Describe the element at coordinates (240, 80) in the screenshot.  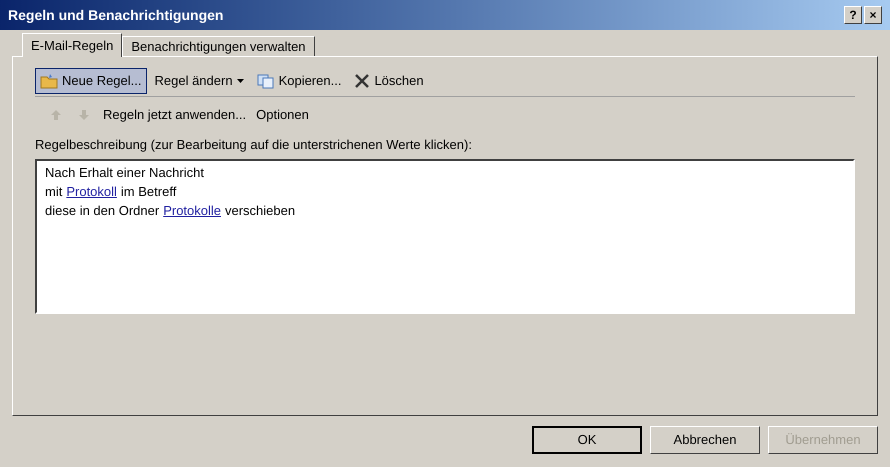
I see `caret-icon` at that location.